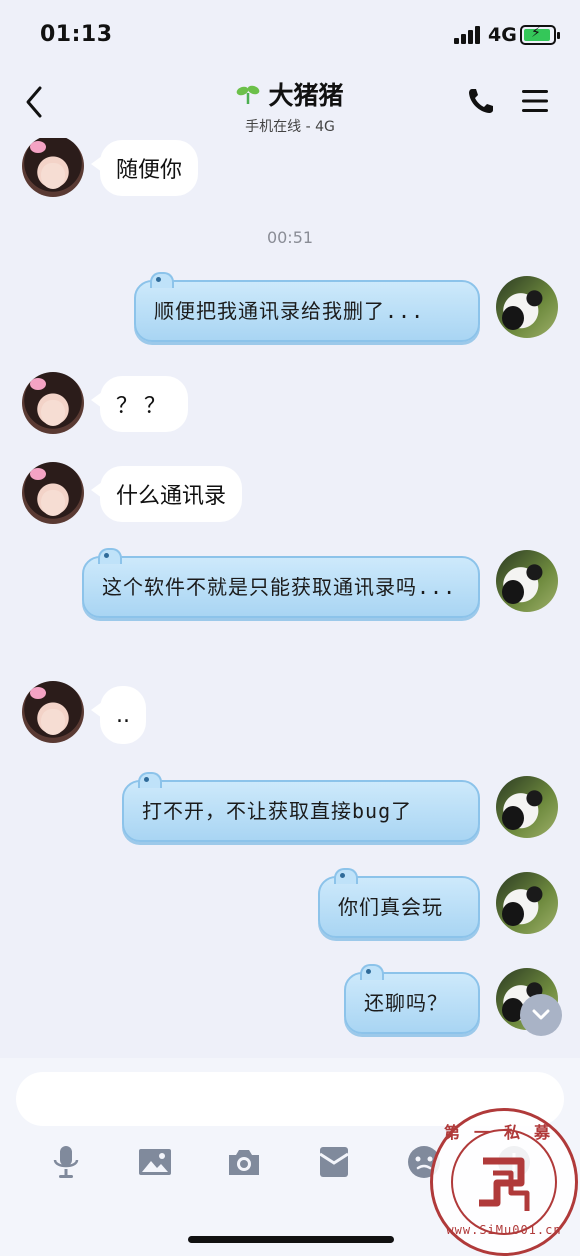 This screenshot has width=580, height=1256. Describe the element at coordinates (399, 903) in the screenshot. I see `sent-message: 你们真会玩` at that location.